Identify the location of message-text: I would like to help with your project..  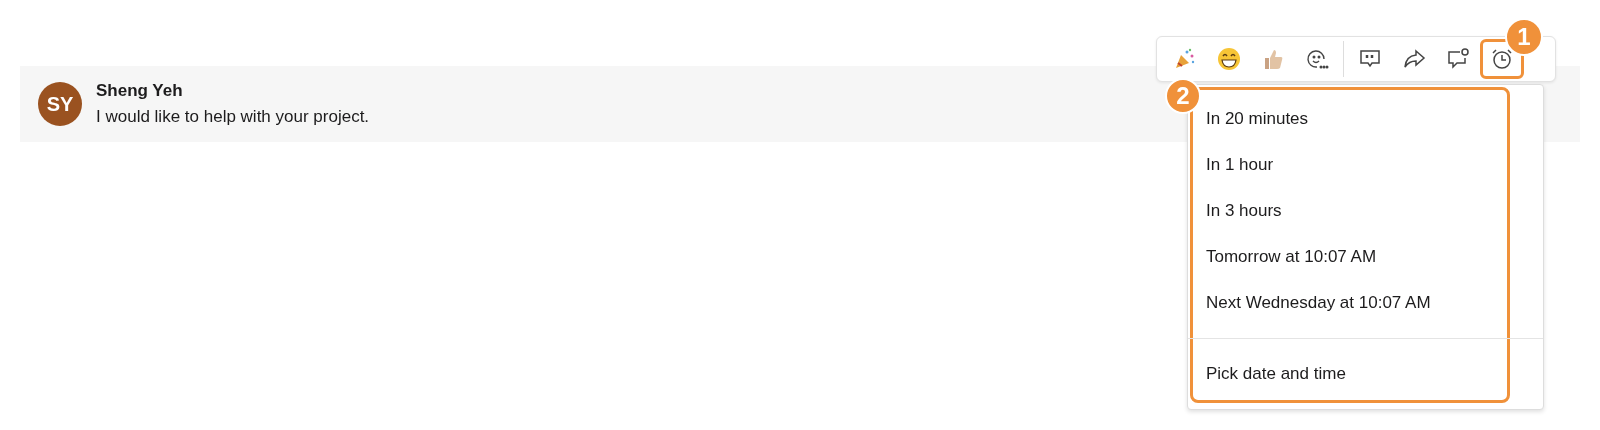
(233, 117).